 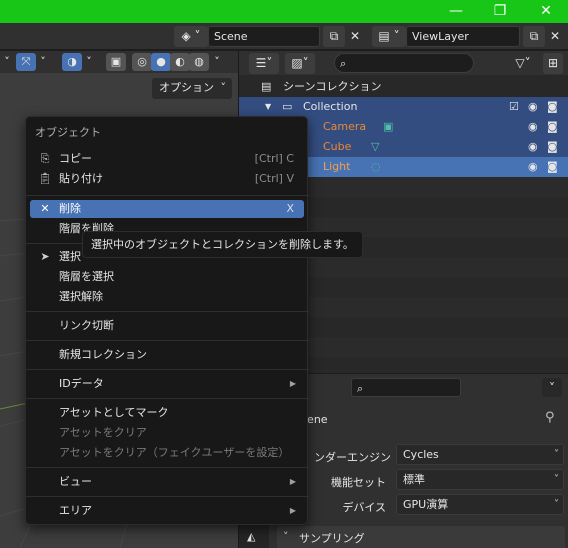 I want to click on outliner-search-input: ⌕, so click(x=404, y=63).